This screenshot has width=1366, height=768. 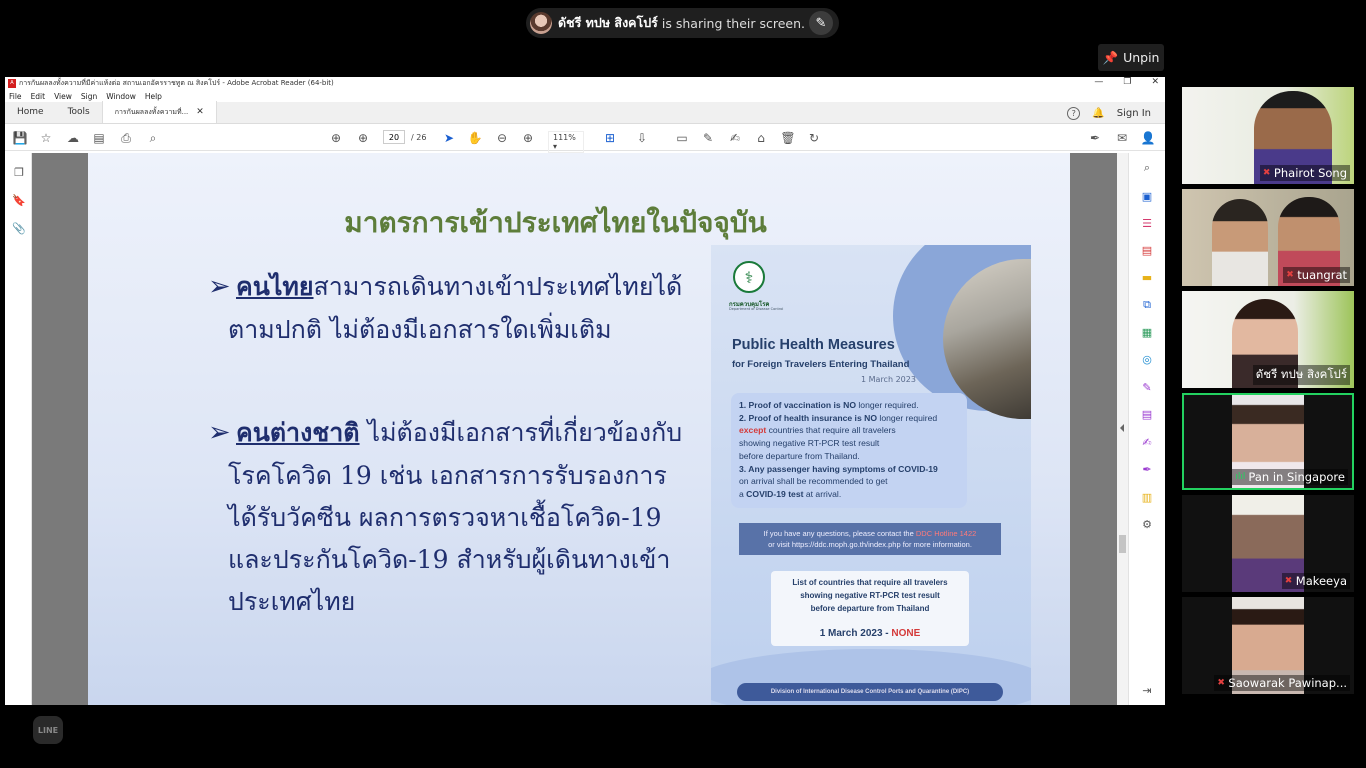 I want to click on delete-icon: 🗑, so click(x=788, y=138).